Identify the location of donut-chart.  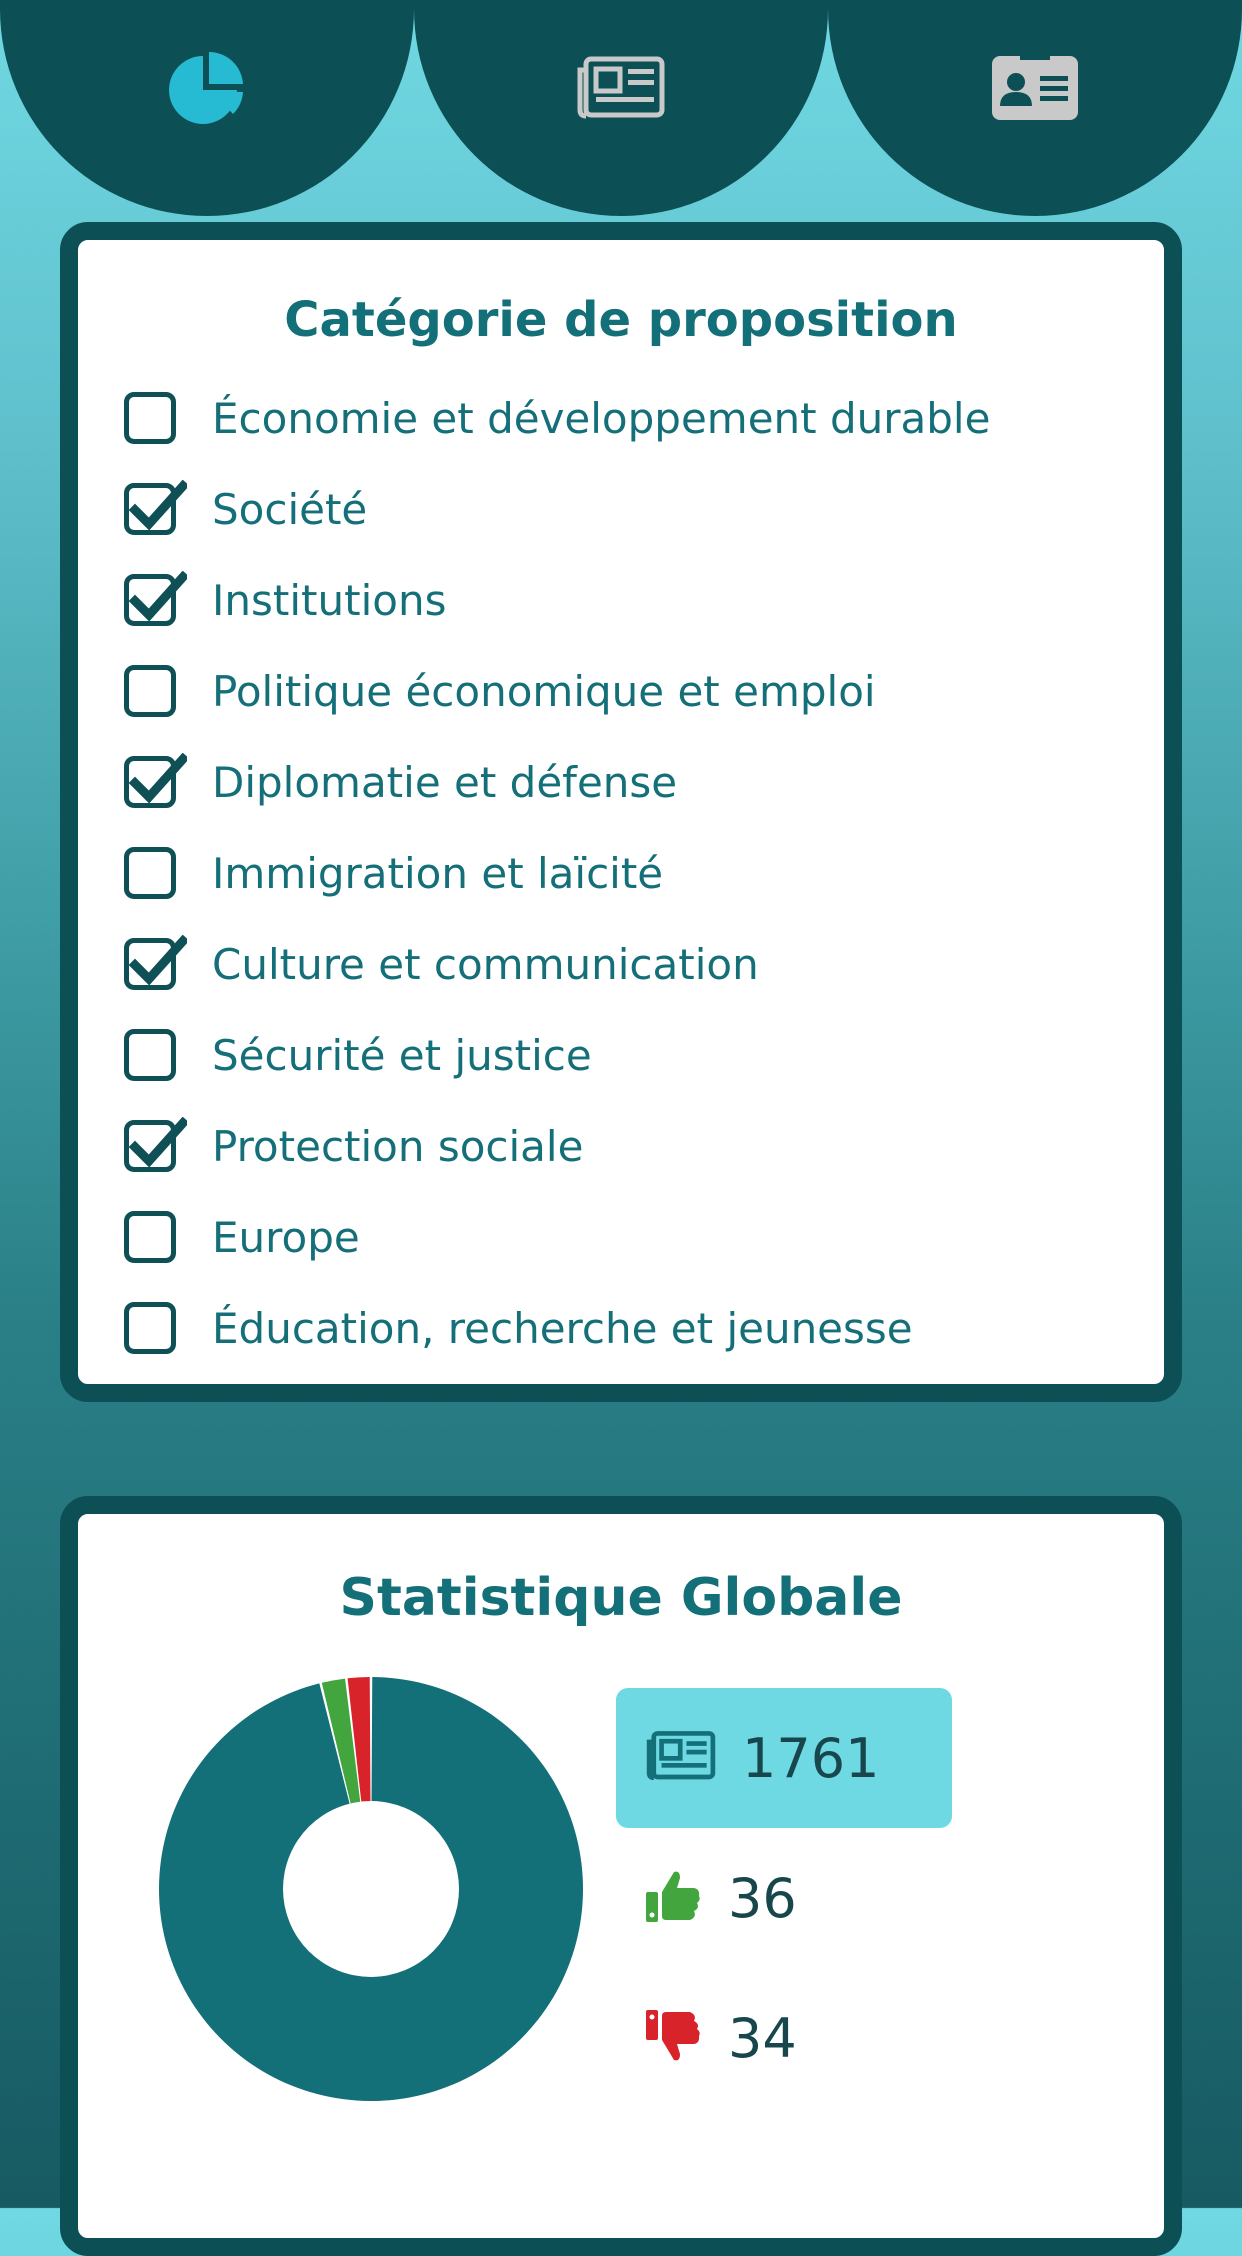
(371, 1889).